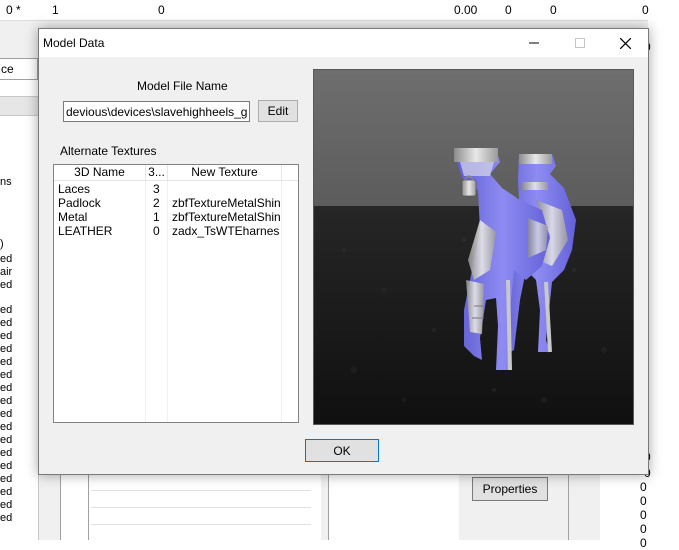 This screenshot has height=550, width=679. What do you see at coordinates (85, 231) in the screenshot?
I see `cell-3d-name: LEATHER` at bounding box center [85, 231].